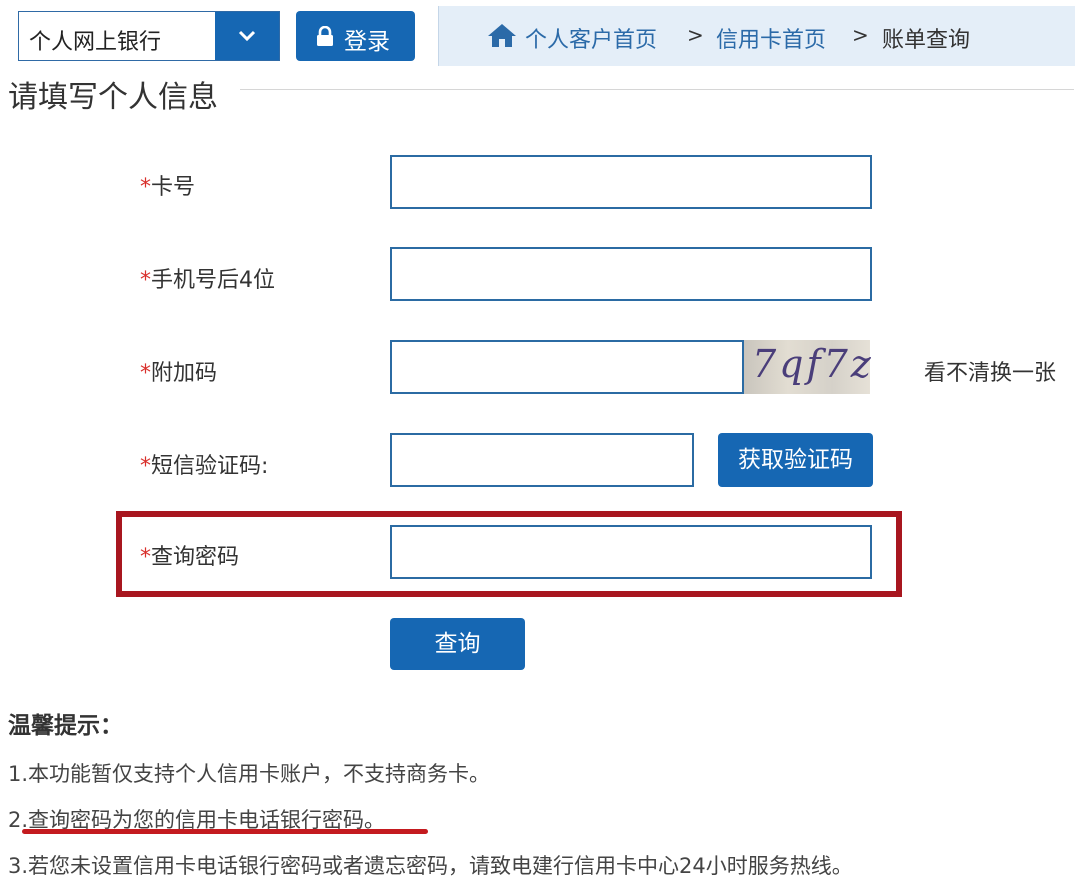  What do you see at coordinates (367, 42) in the screenshot?
I see `login-label: 登录` at bounding box center [367, 42].